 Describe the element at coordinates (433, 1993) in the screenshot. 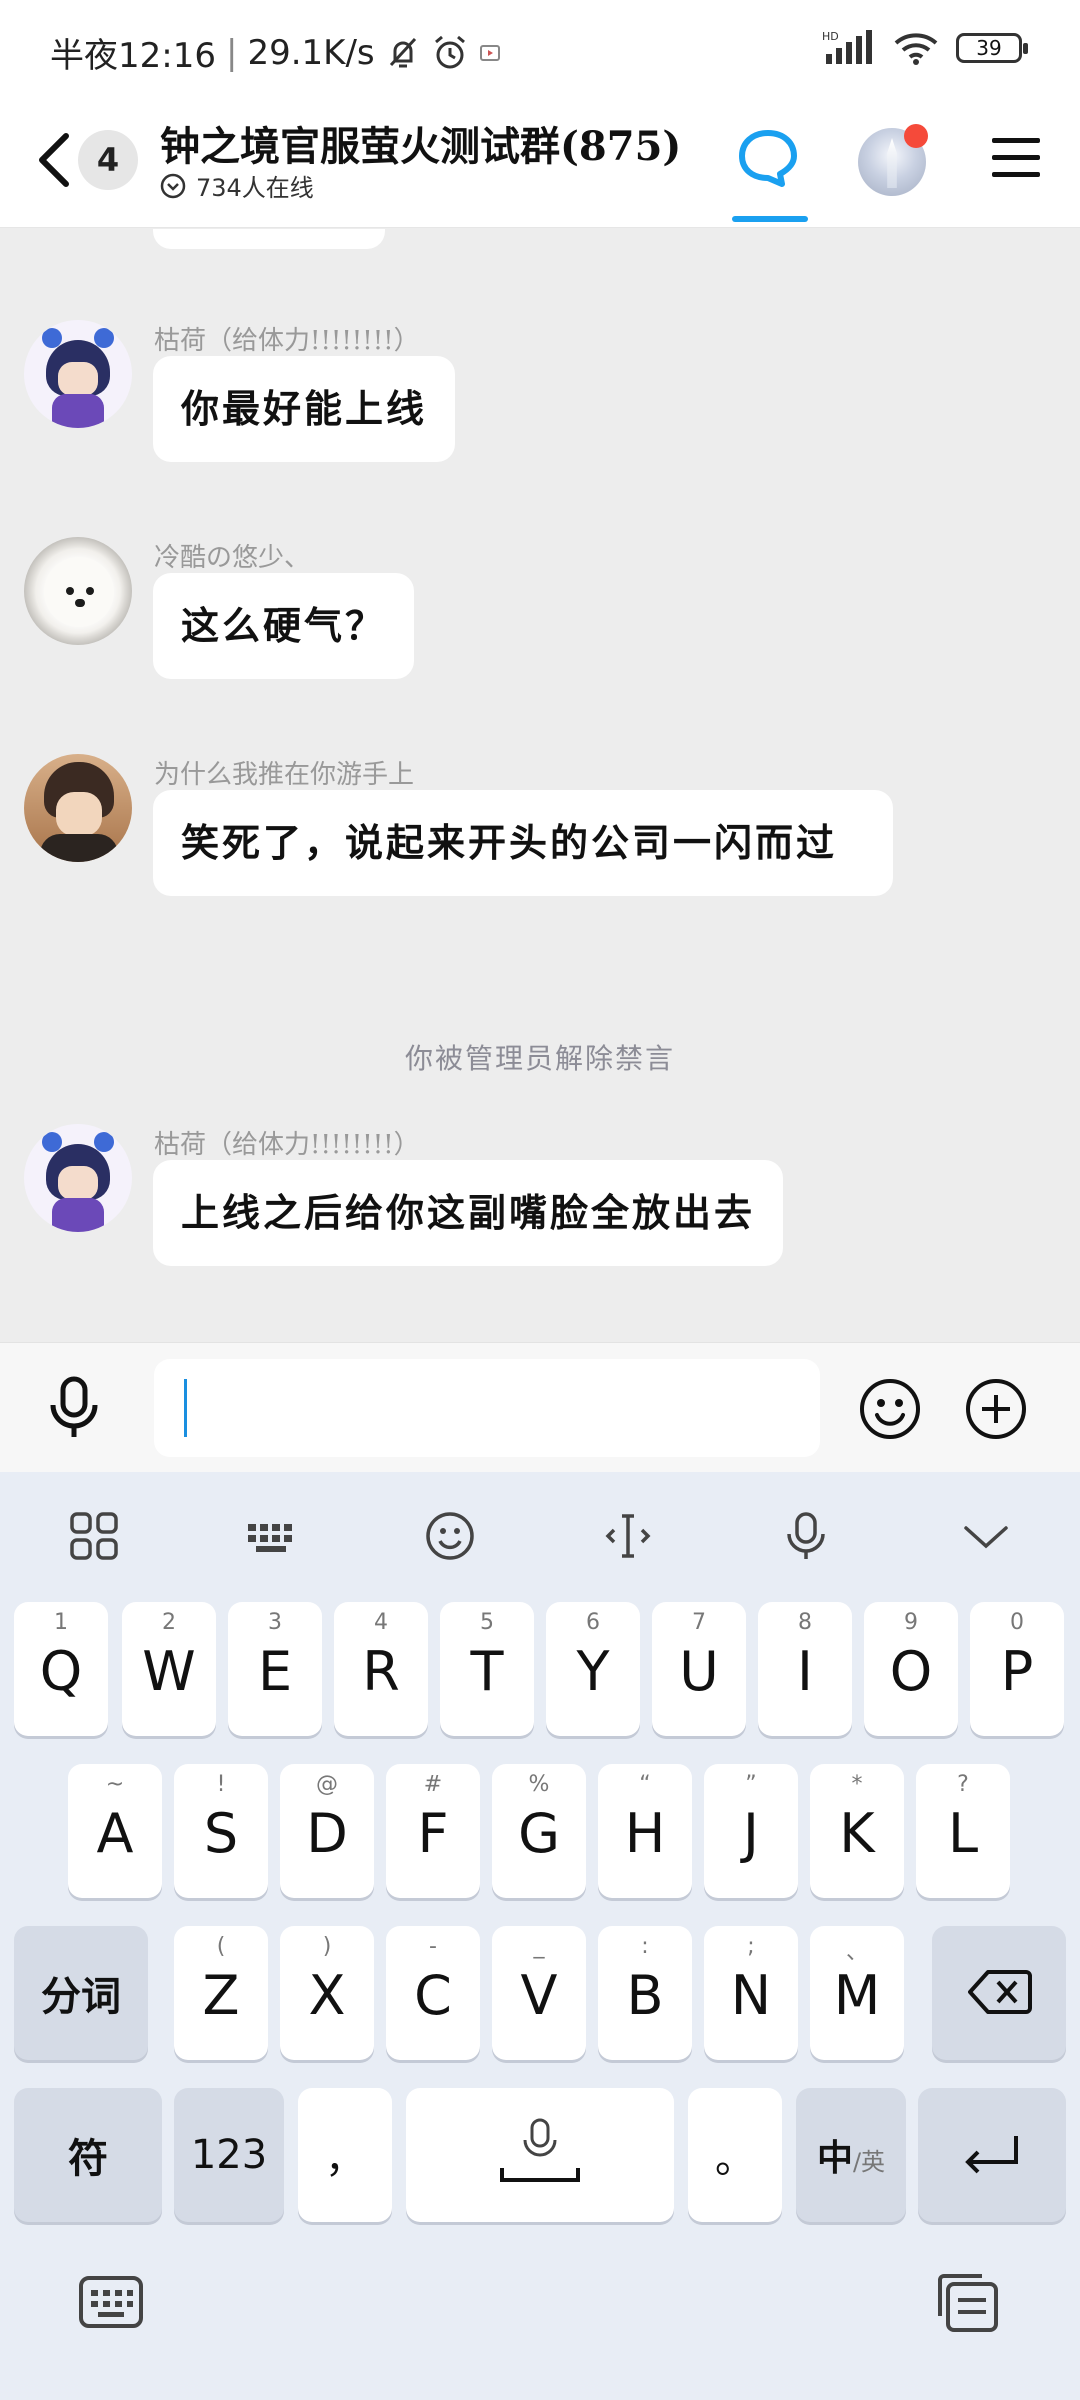

I see `key-c: -C` at that location.